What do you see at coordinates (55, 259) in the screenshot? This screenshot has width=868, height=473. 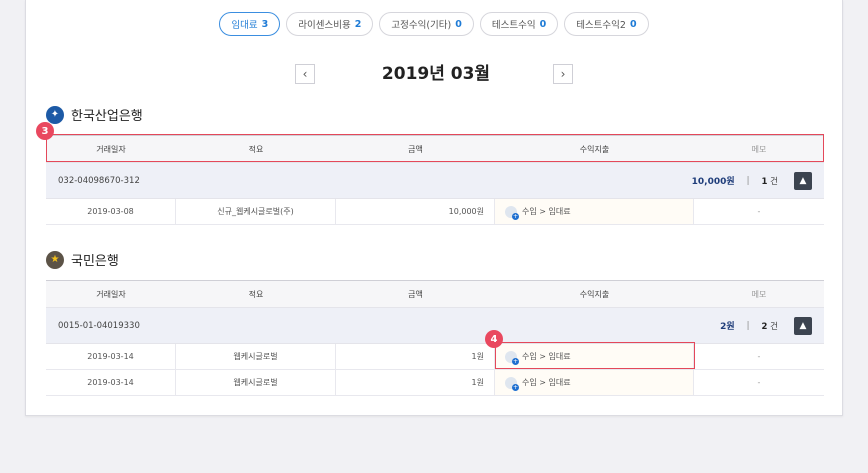 I see `kb-bank-logo-icon: ★` at bounding box center [55, 259].